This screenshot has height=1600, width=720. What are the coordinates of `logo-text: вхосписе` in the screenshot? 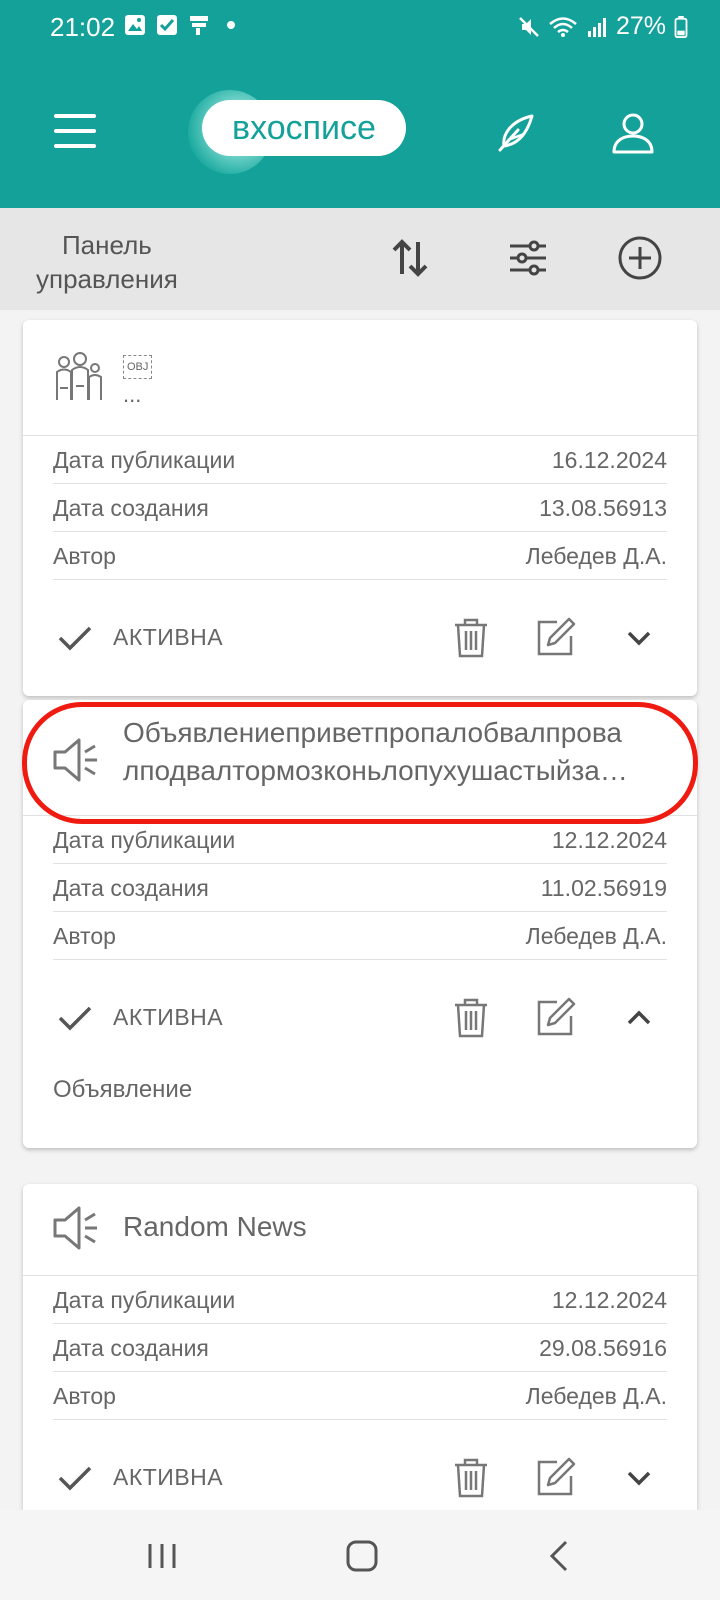 It's located at (304, 128).